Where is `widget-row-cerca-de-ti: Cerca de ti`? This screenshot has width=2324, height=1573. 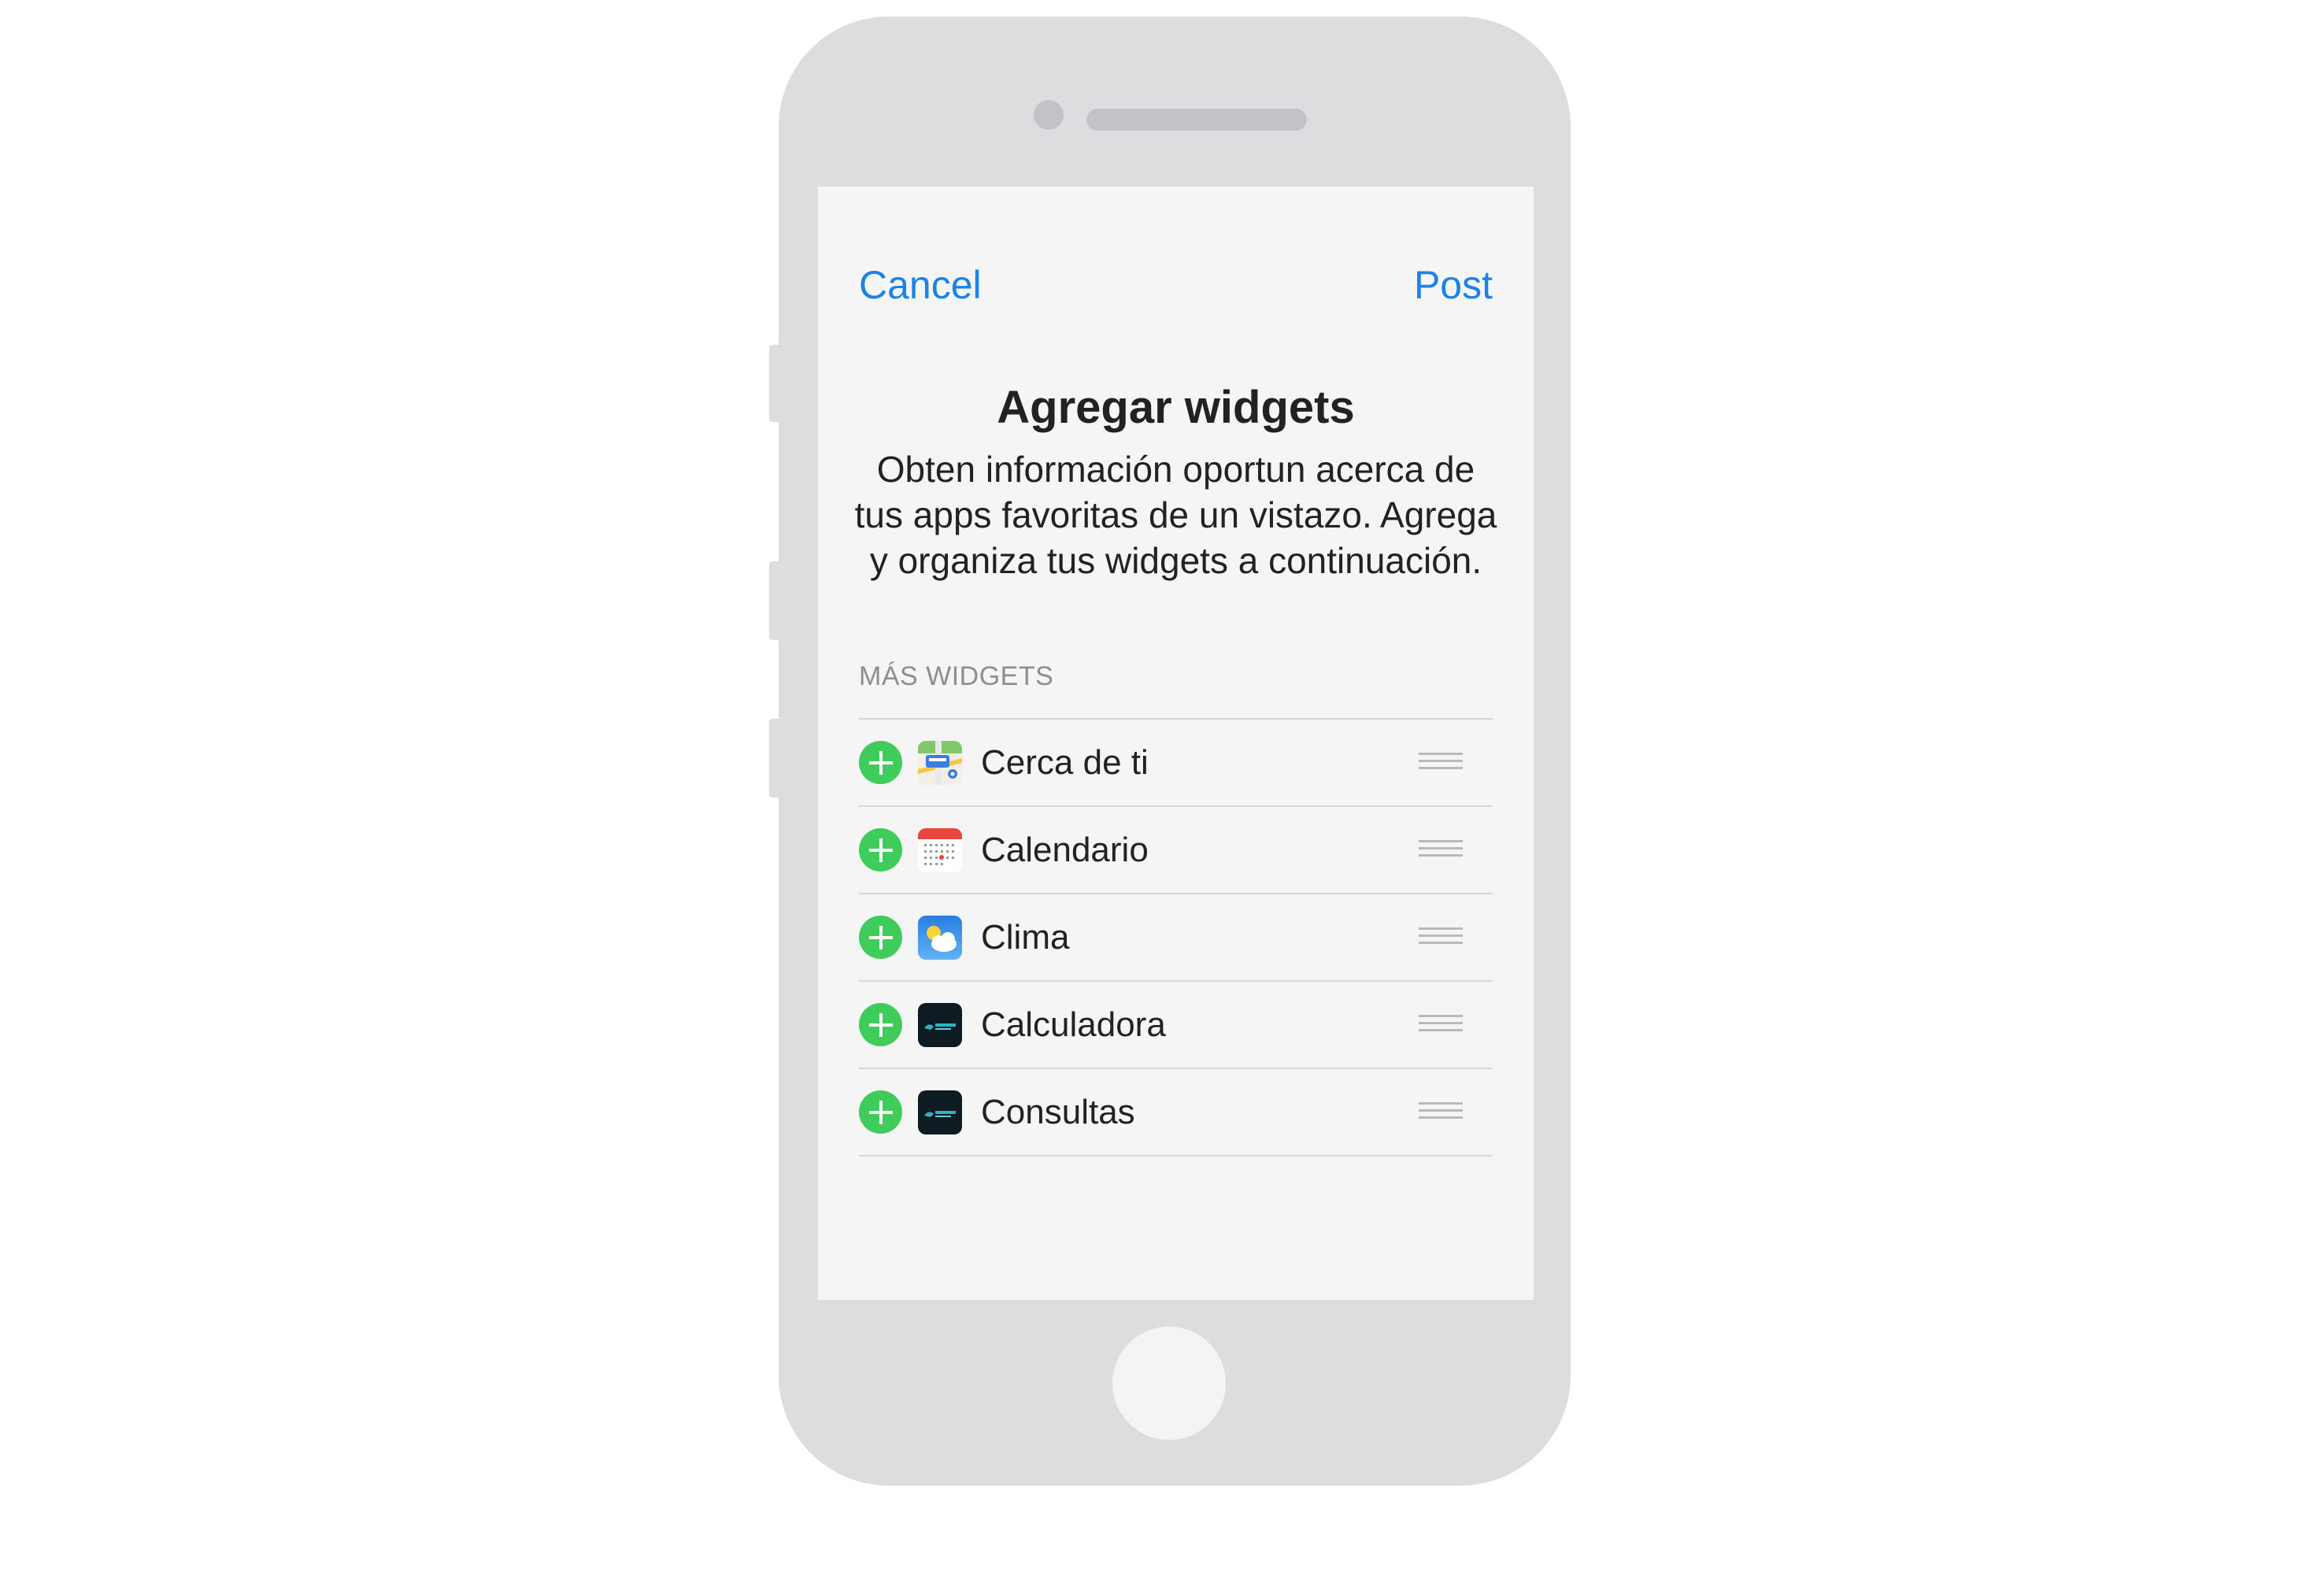 widget-row-cerca-de-ti: Cerca de ti is located at coordinates (1176, 763).